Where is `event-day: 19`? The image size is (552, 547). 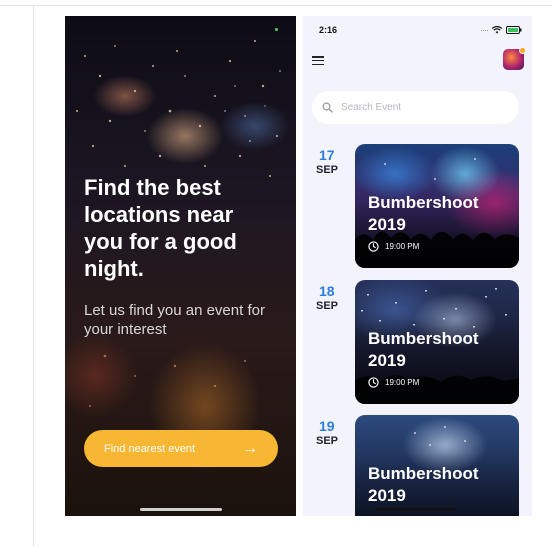
event-day: 19 is located at coordinates (327, 426).